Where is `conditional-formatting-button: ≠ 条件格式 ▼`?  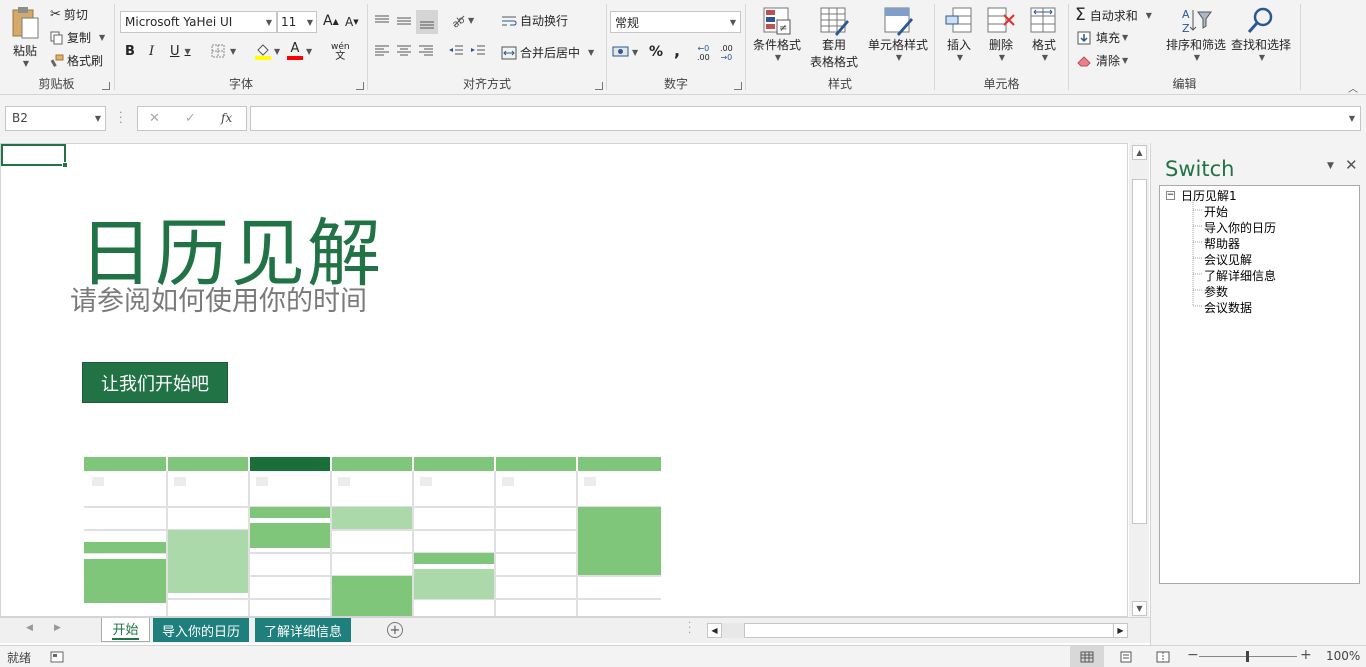
conditional-formatting-button: ≠ 条件格式 ▼ is located at coordinates (777, 38).